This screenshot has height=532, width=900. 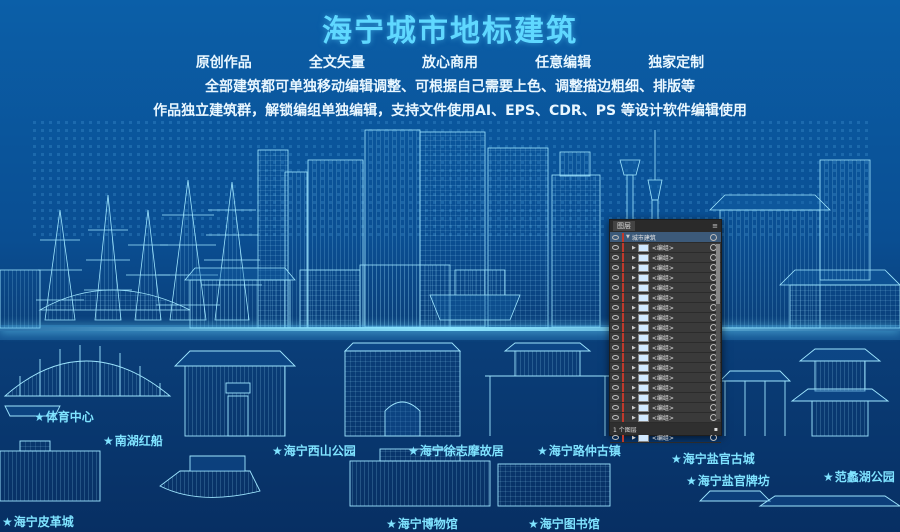 I want to click on panel-menu-icon: ≡, so click(x=715, y=226).